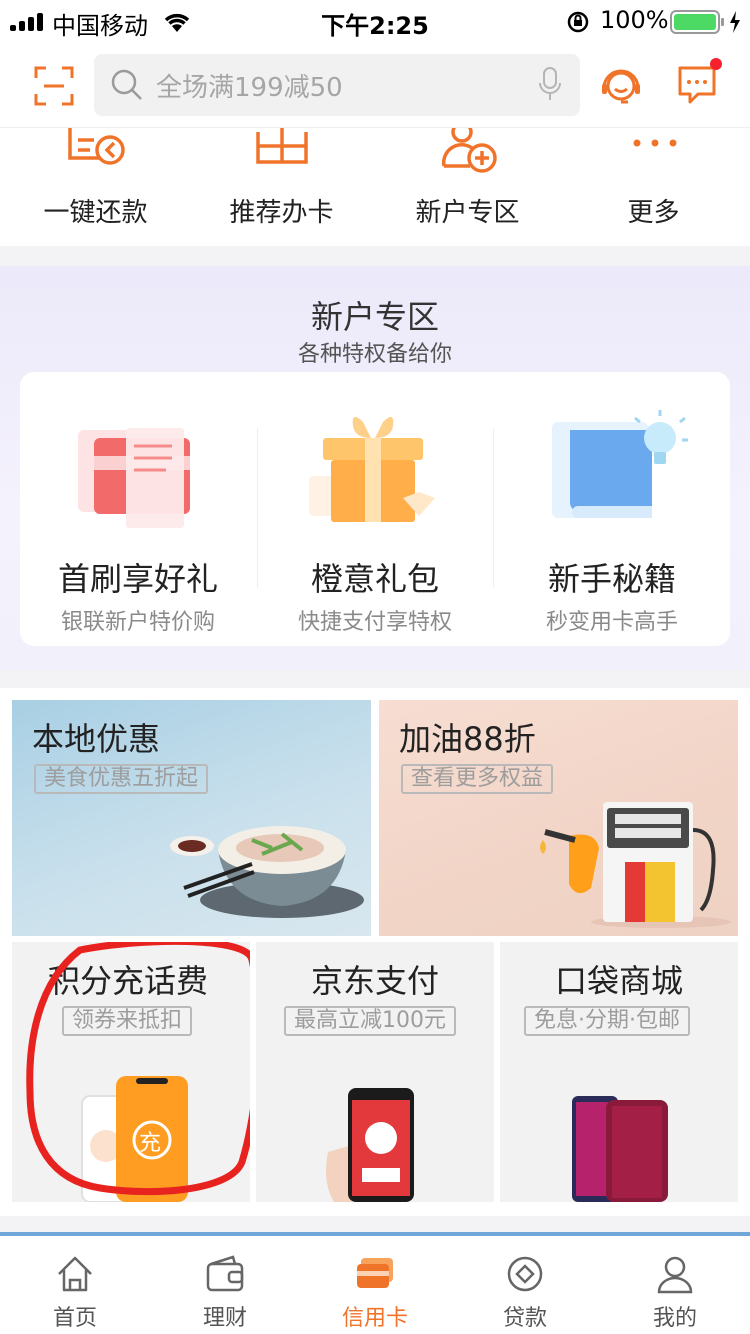  I want to click on jd-phone-image, so click(370, 1145).